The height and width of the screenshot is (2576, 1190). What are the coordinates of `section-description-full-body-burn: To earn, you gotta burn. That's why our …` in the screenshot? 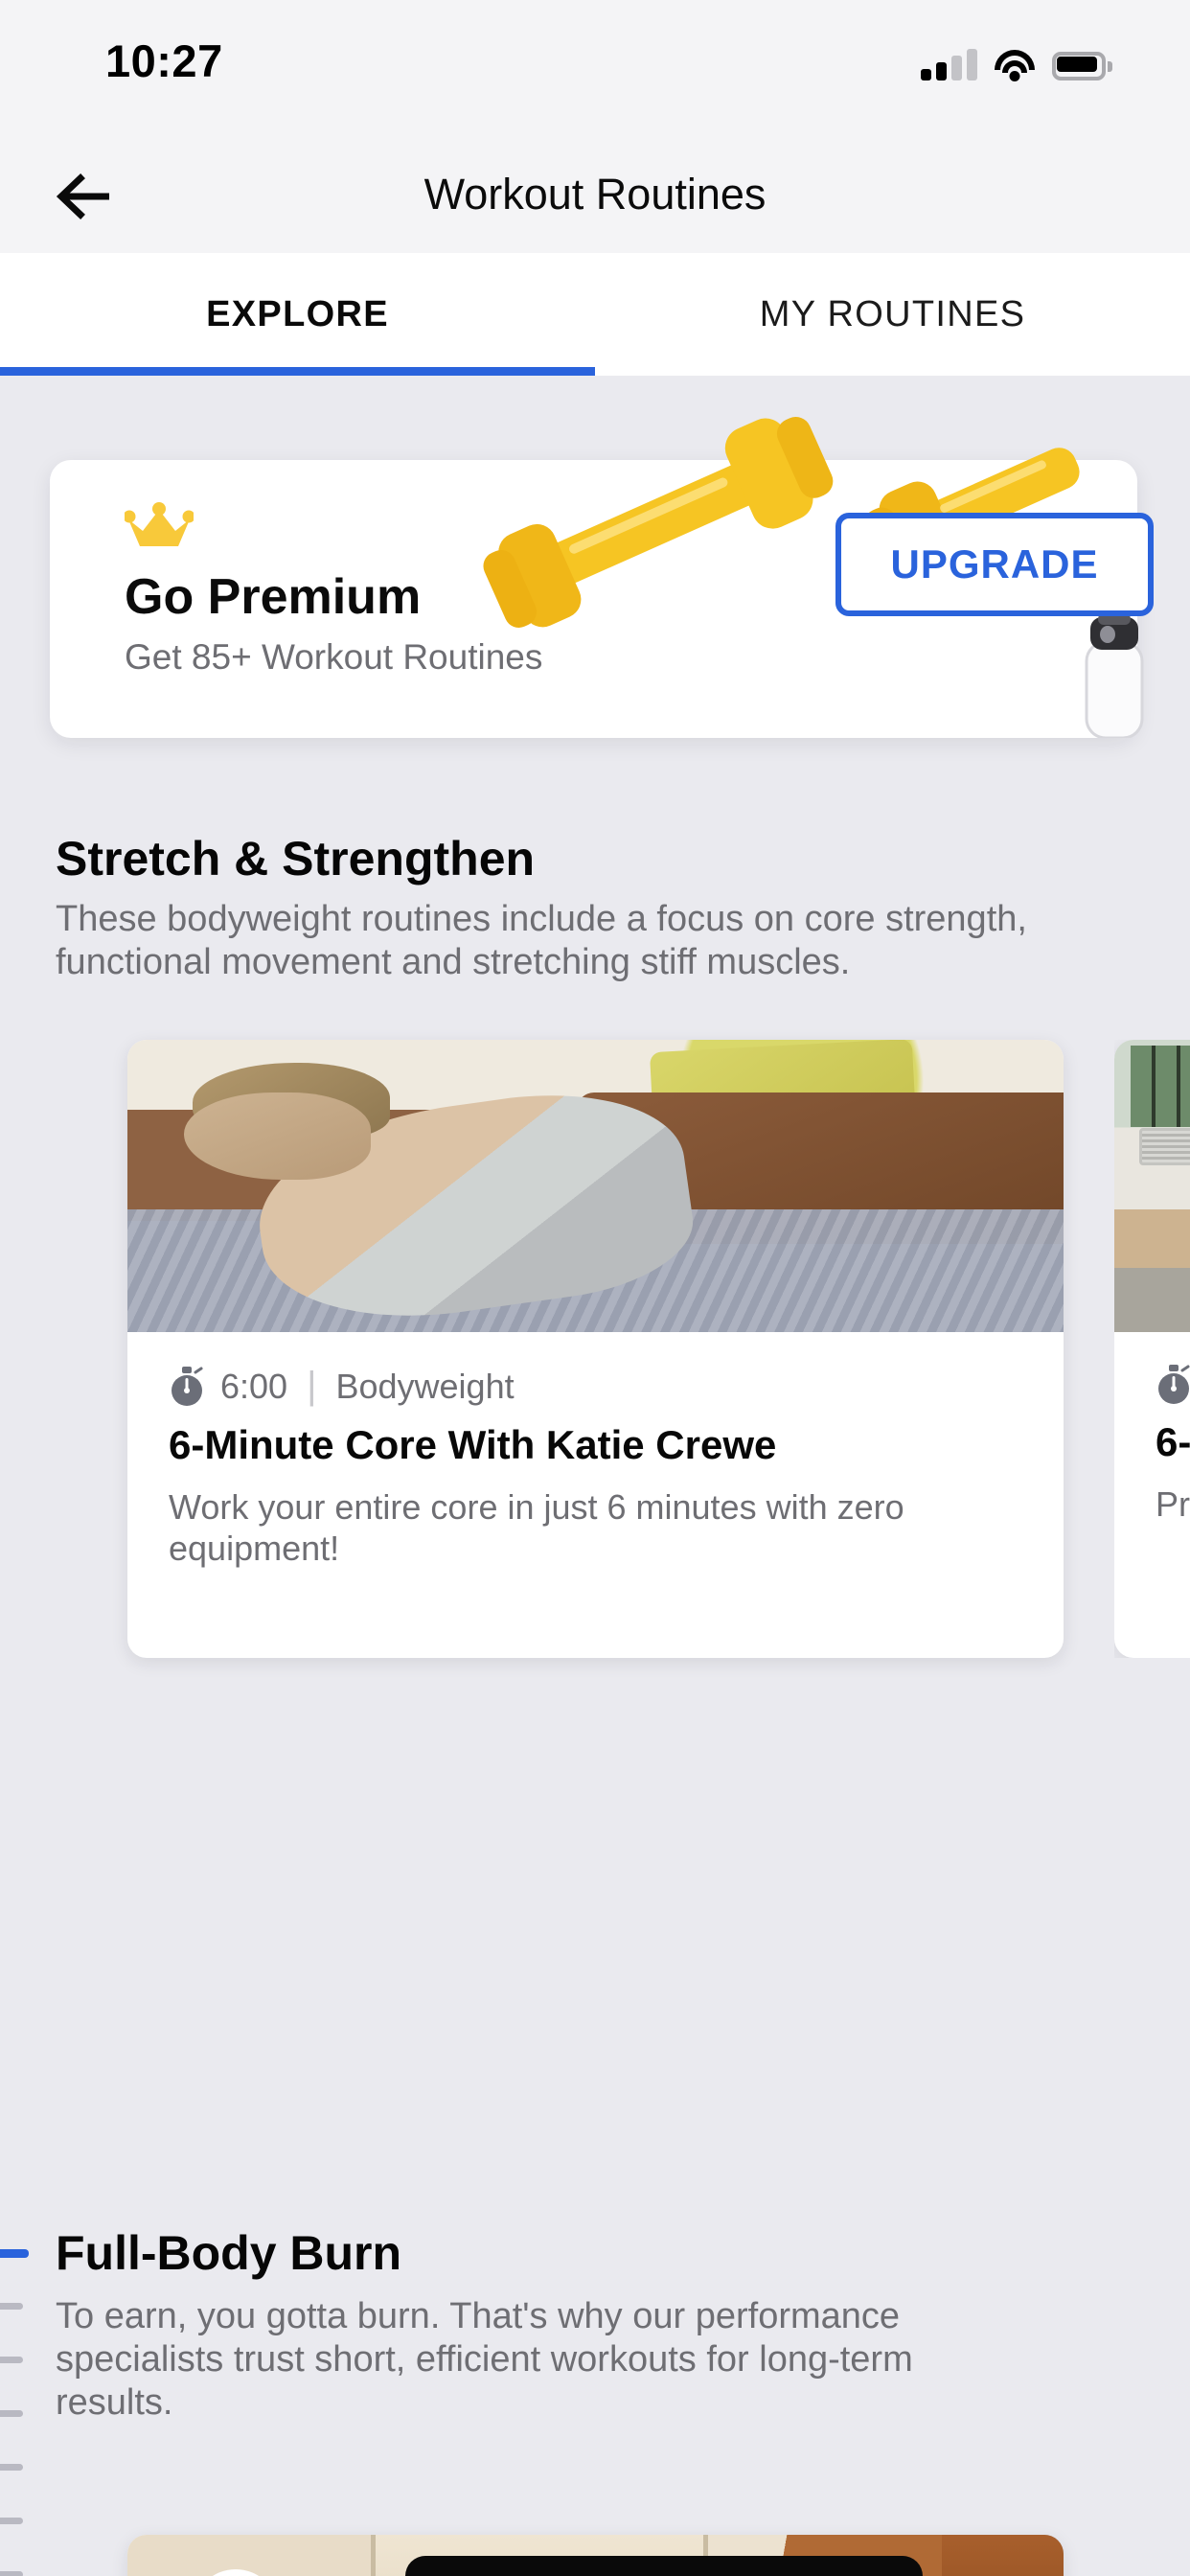 It's located at (484, 2359).